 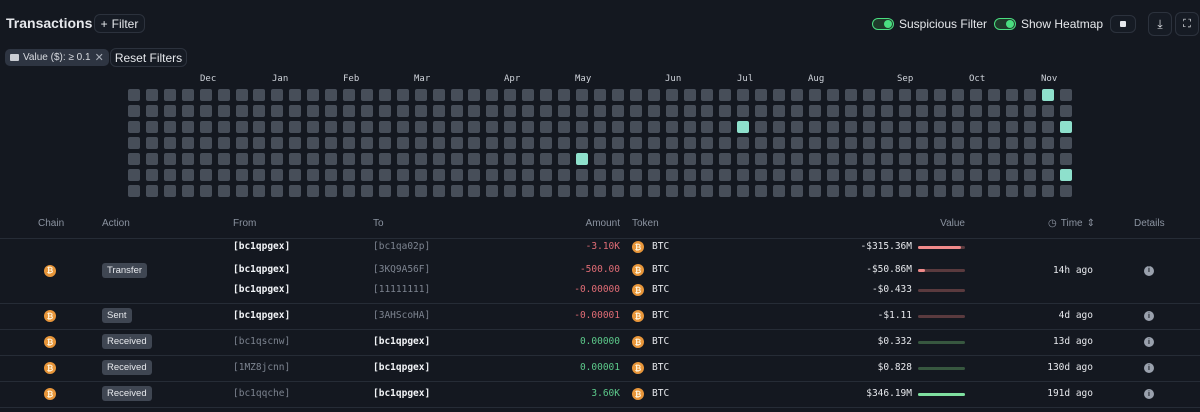 What do you see at coordinates (1123, 24) in the screenshot?
I see `stop-button` at bounding box center [1123, 24].